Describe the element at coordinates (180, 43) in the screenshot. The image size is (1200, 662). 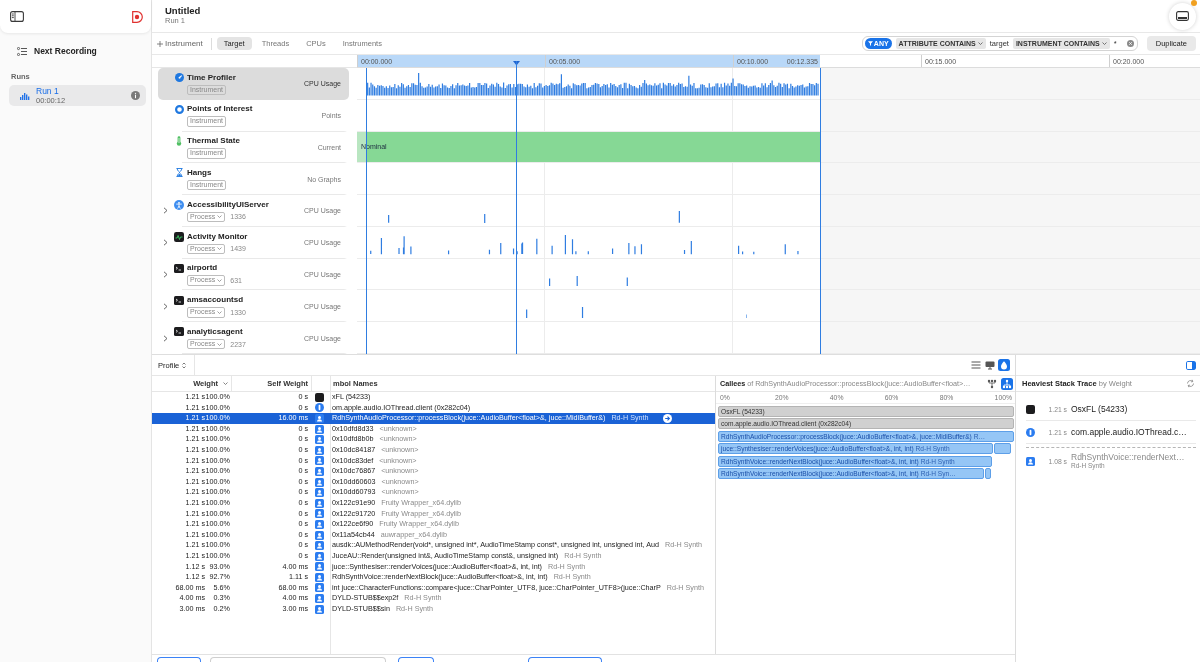
I see `add-instrument-button: Instrument` at that location.